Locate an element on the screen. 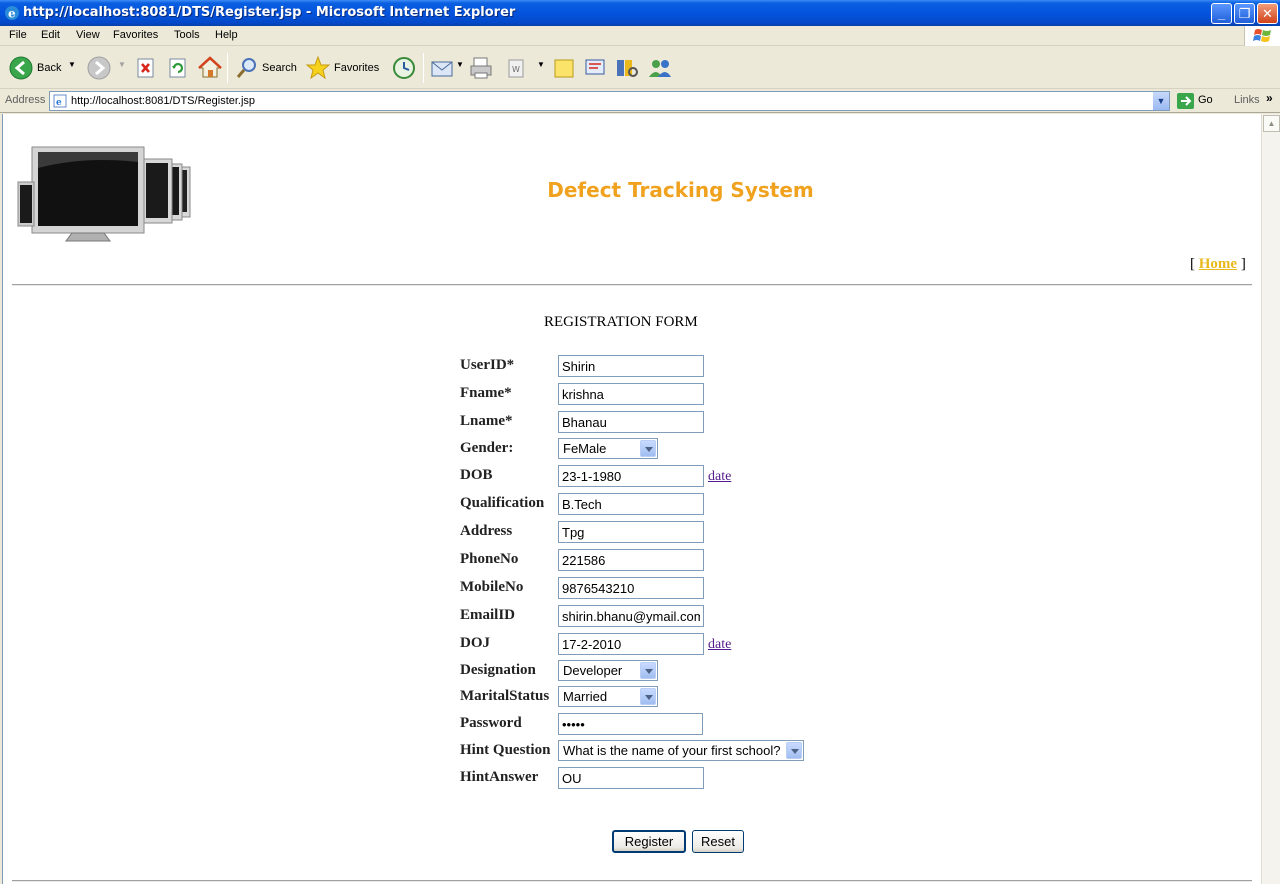 The height and width of the screenshot is (884, 1280). hint-question-value: What is the name of your first school? is located at coordinates (672, 750).